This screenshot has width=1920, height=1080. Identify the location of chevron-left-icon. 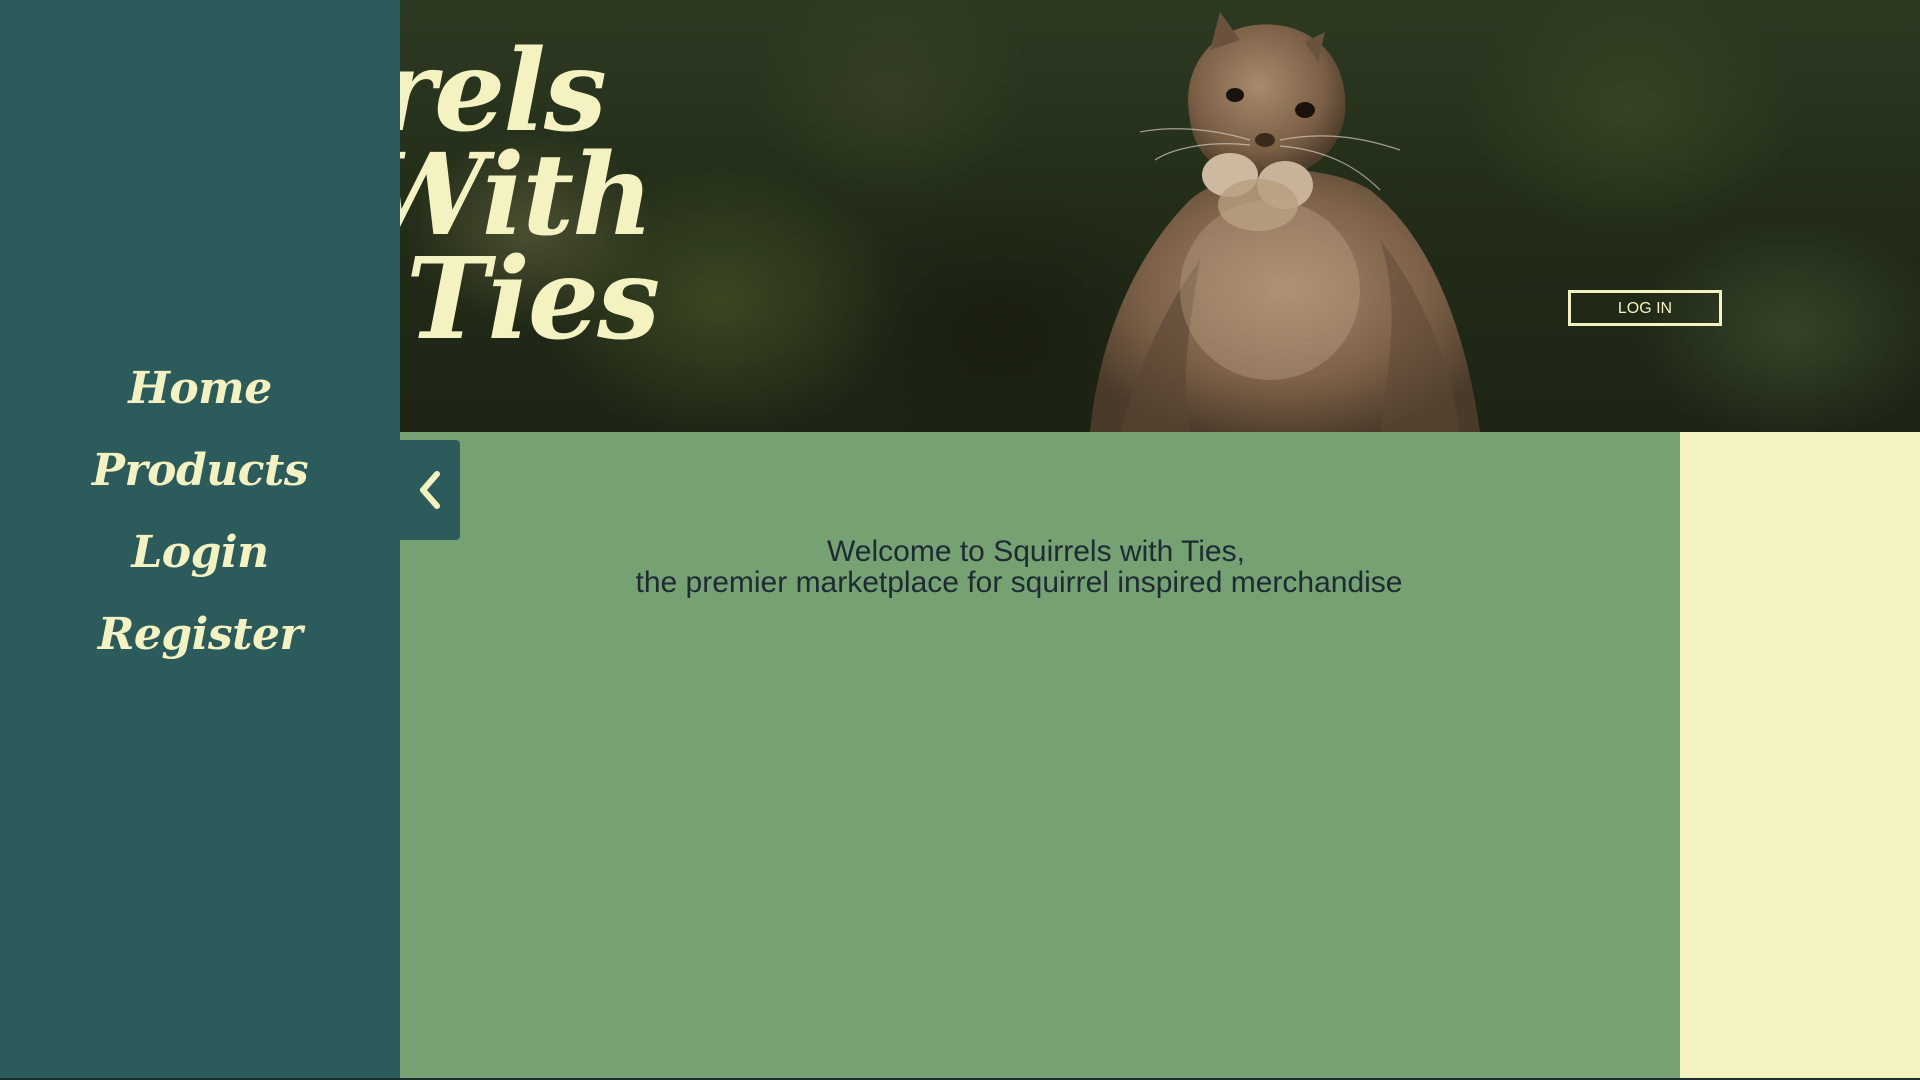
(430, 490).